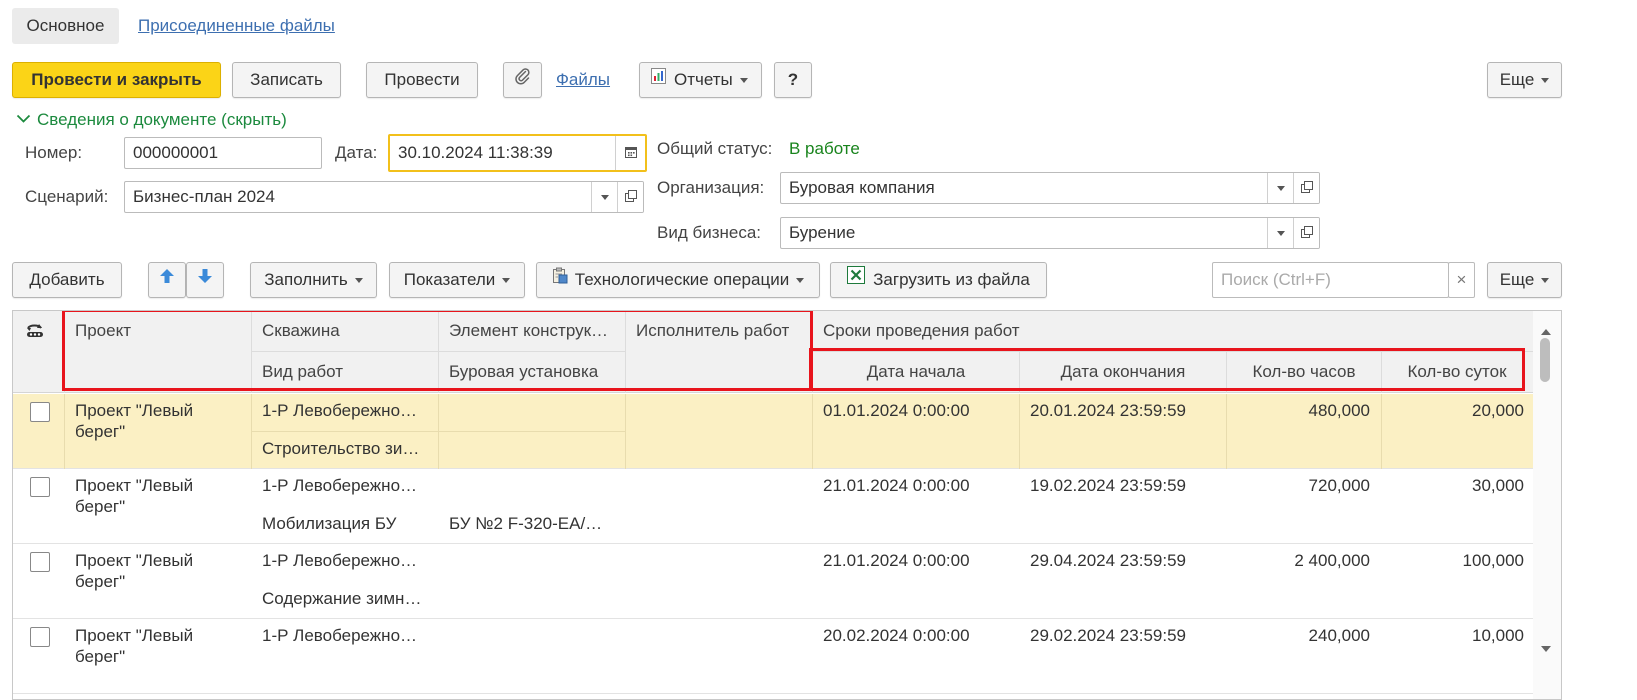 The height and width of the screenshot is (700, 1637). Describe the element at coordinates (205, 280) in the screenshot. I see `move-down-button` at that location.